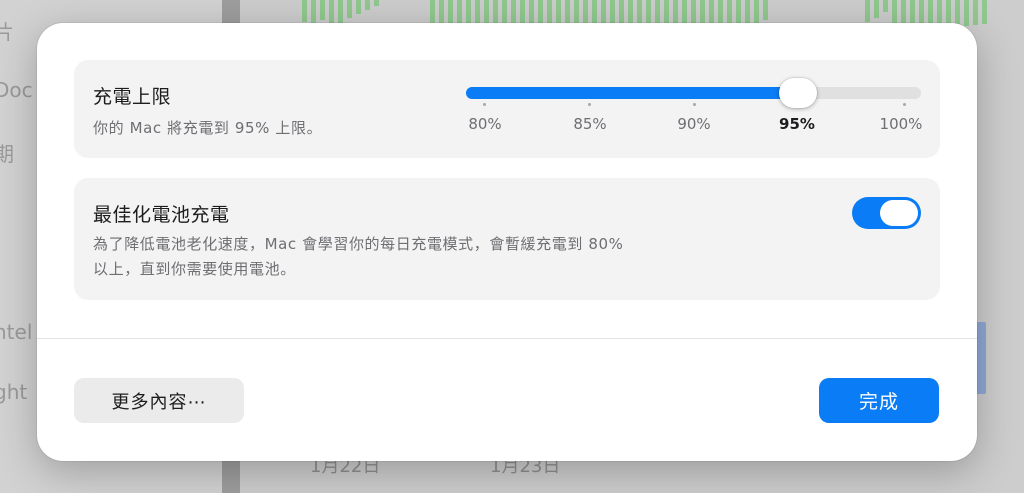 Image resolution: width=1024 pixels, height=493 pixels. I want to click on background-sidebar-item: ght, so click(14, 392).